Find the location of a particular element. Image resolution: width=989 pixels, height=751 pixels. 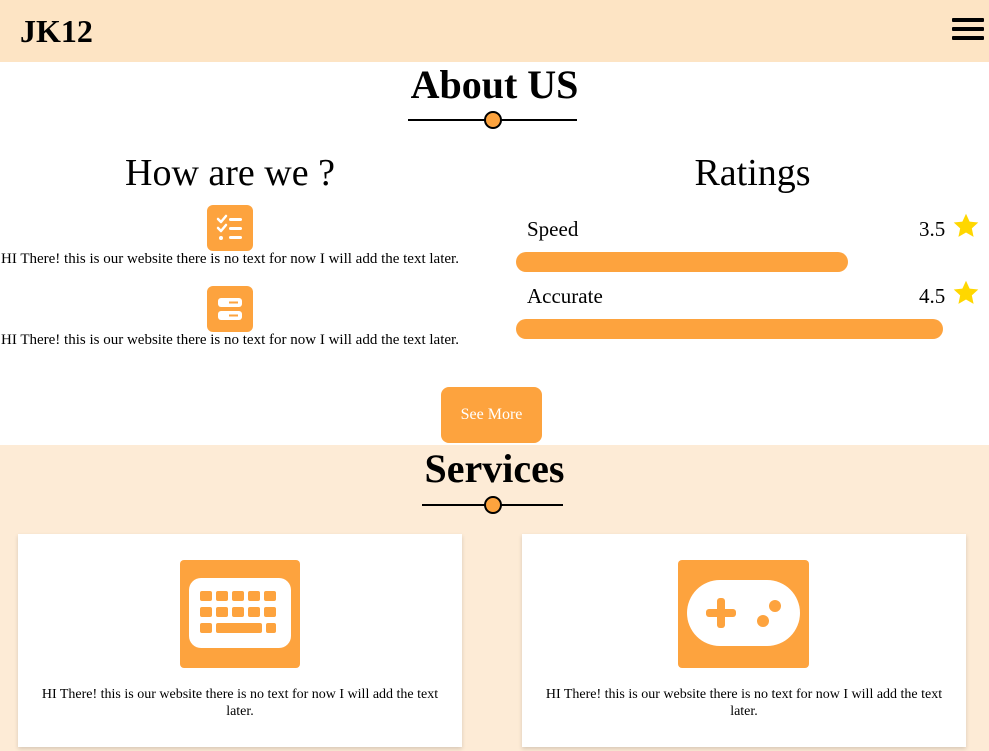

see-more-button: See More is located at coordinates (491, 415).